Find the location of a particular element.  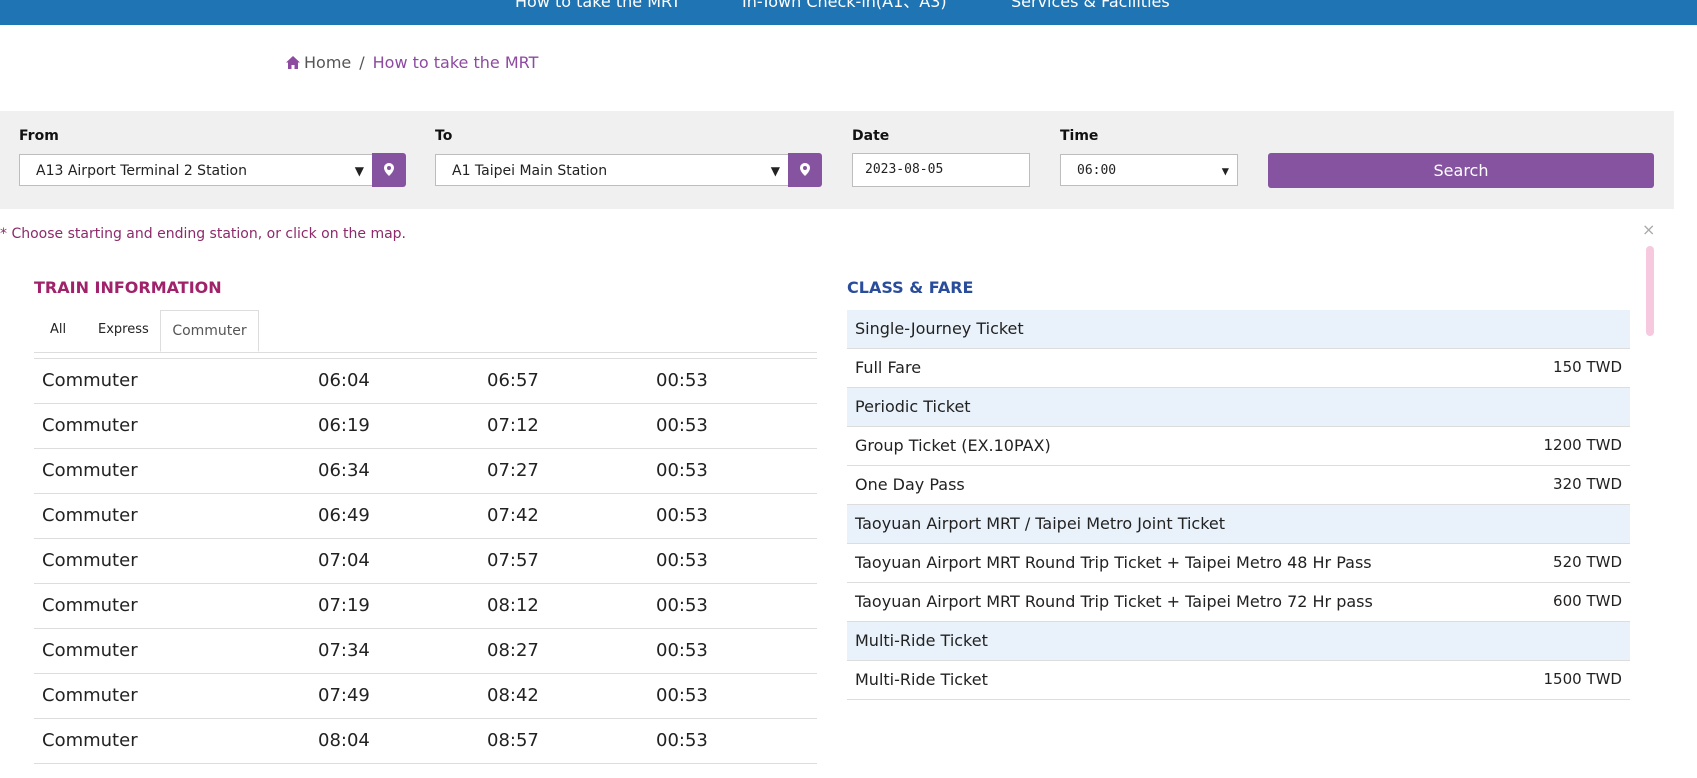

departure-time-cell: 07:19 is located at coordinates (344, 605).